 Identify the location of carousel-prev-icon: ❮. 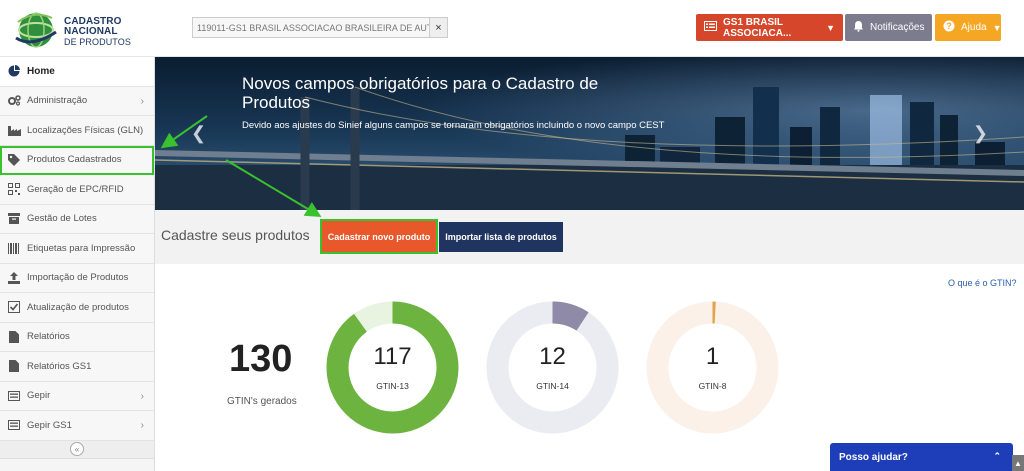
(198, 133).